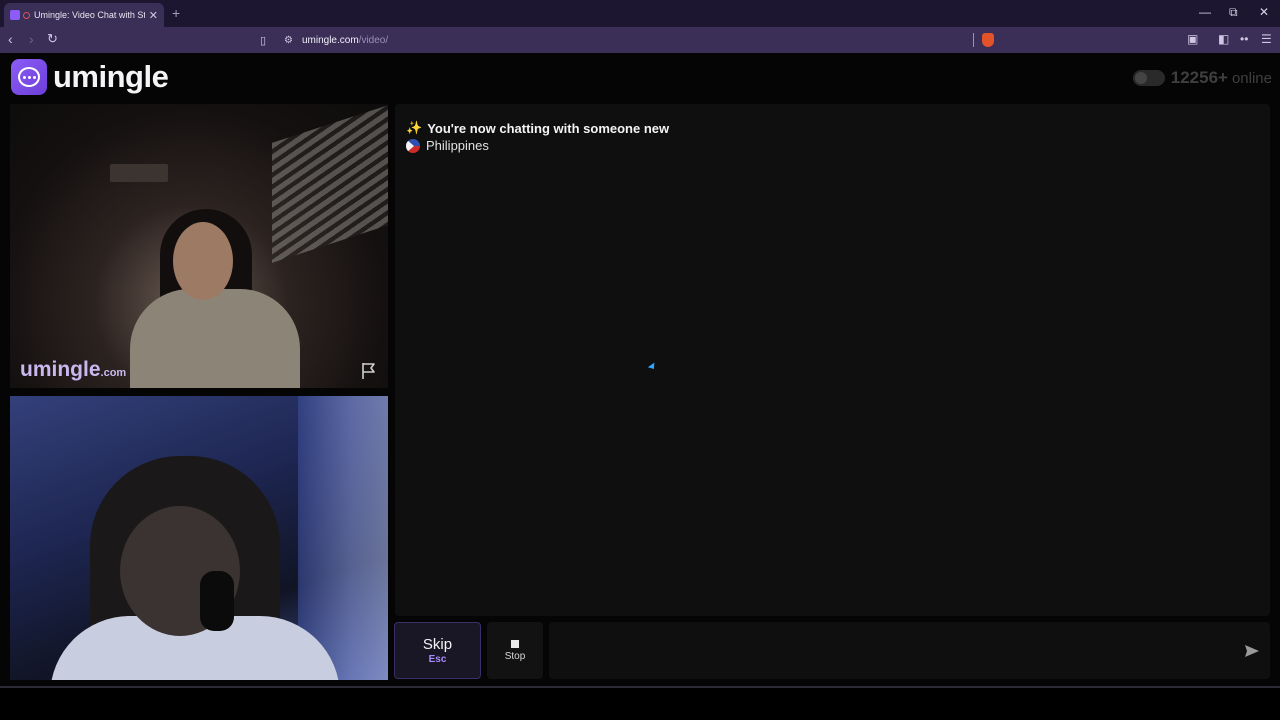  What do you see at coordinates (288, 40) in the screenshot?
I see `site-settings-icon: ⚙` at bounding box center [288, 40].